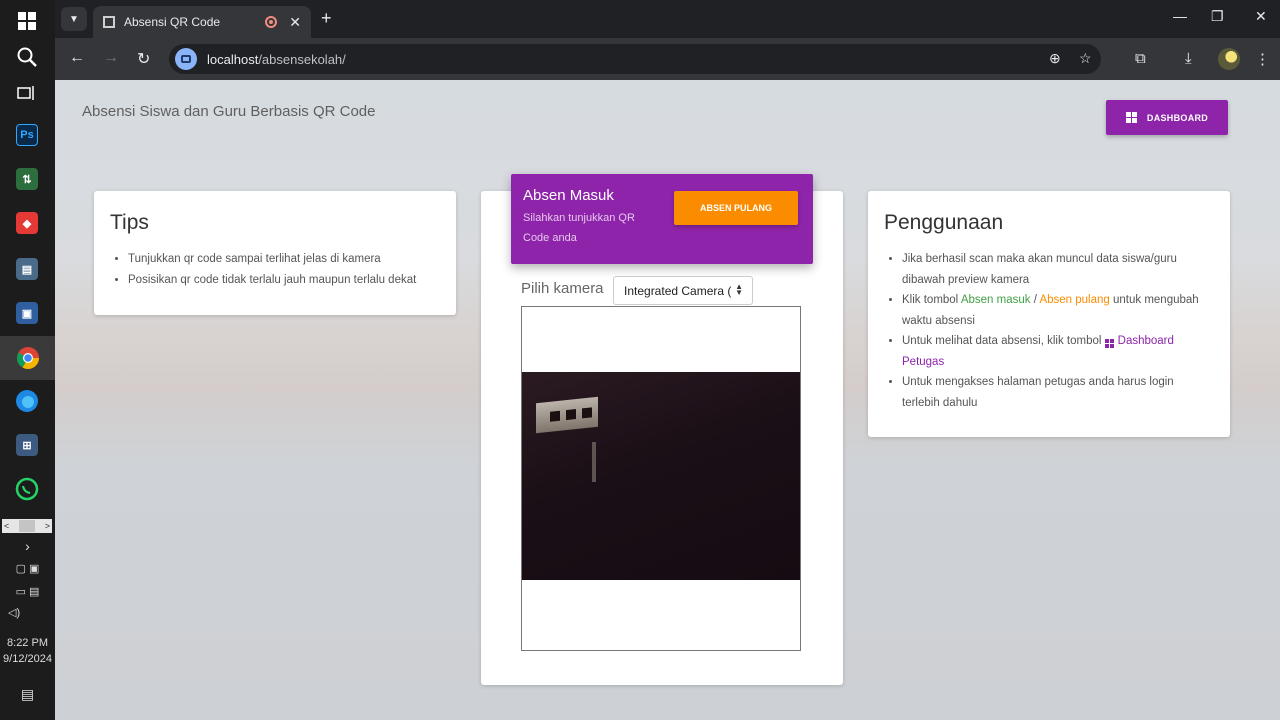 This screenshot has width=1280, height=720. Describe the element at coordinates (27, 526) in the screenshot. I see `taskbar-scrollbar: < >` at that location.